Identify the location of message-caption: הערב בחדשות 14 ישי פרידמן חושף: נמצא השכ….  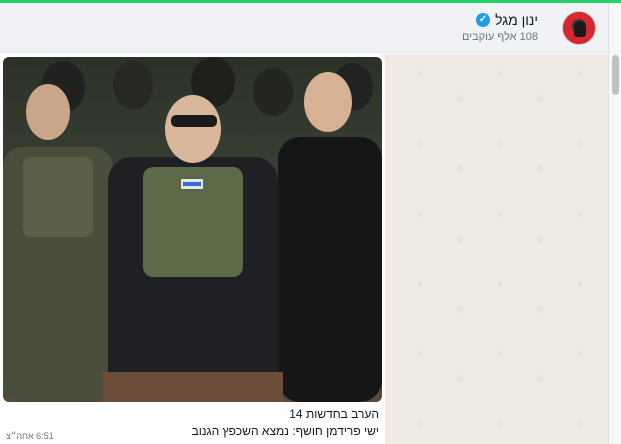
(194, 423).